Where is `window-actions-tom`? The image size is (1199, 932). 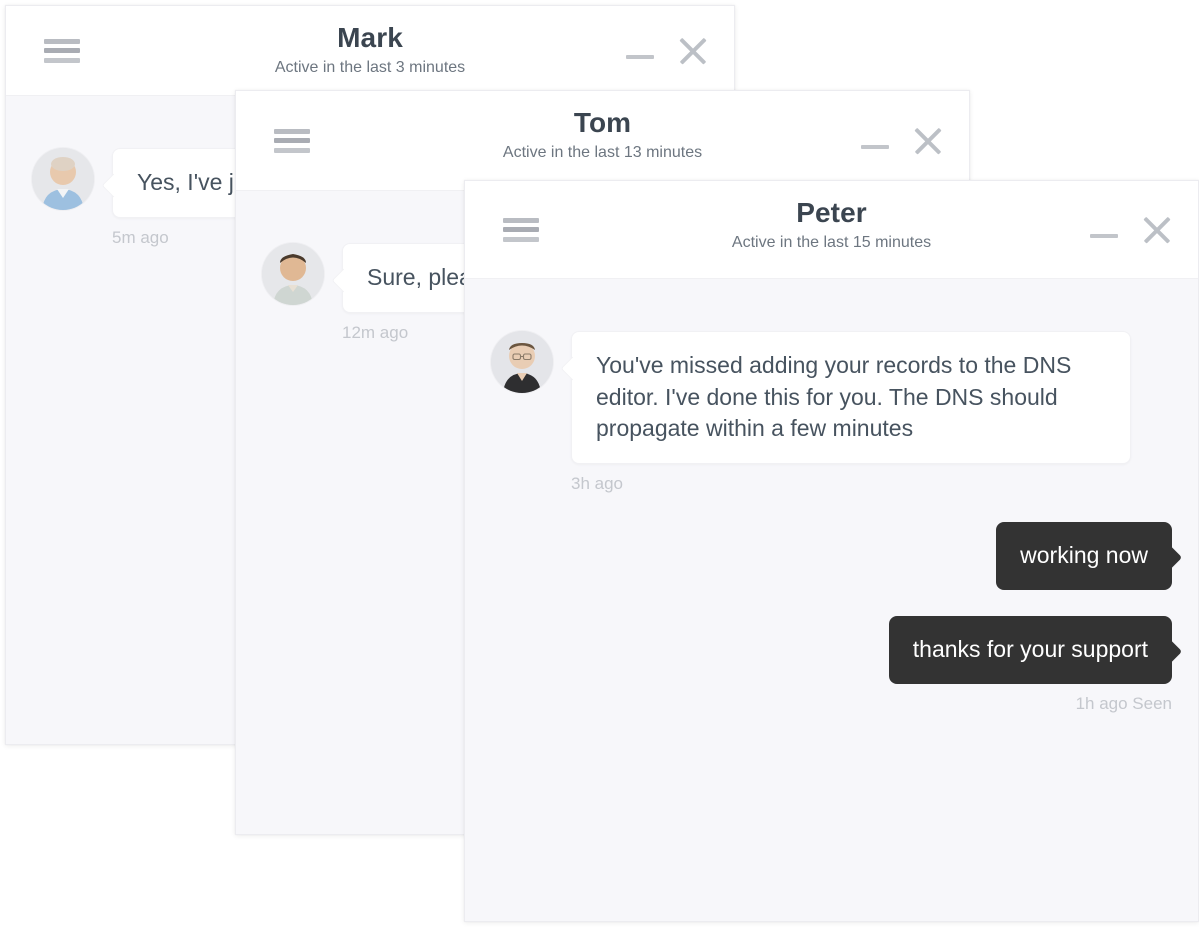 window-actions-tom is located at coordinates (903, 141).